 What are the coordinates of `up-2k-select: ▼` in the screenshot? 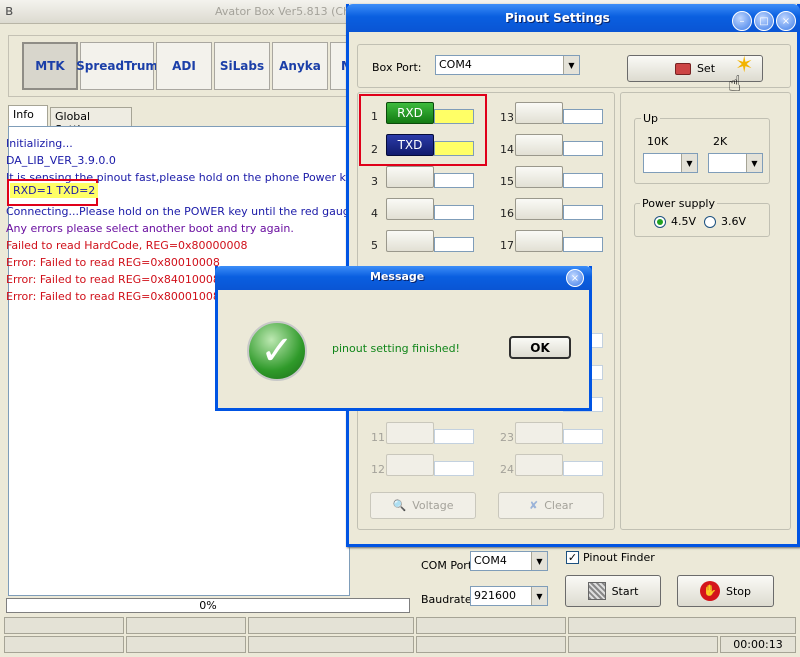 It's located at (735, 163).